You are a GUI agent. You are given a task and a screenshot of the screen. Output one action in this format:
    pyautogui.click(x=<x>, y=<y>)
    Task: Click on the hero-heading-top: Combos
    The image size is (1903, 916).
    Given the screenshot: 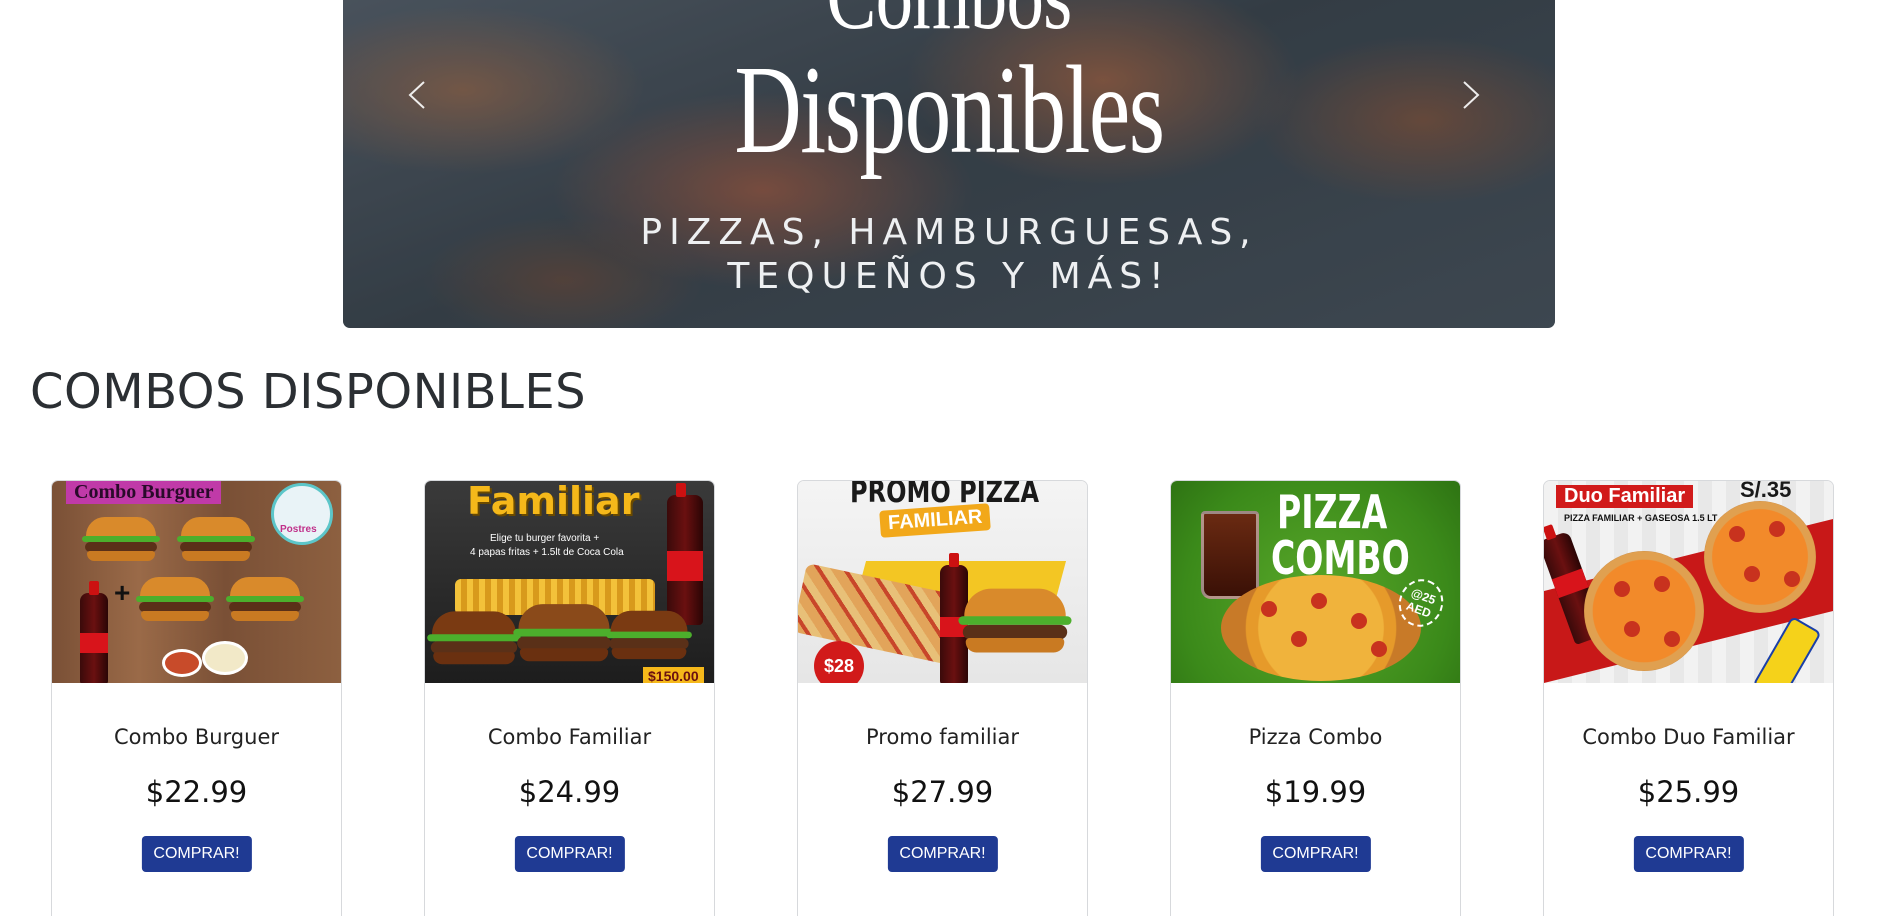 What is the action you would take?
    pyautogui.click(x=948, y=22)
    